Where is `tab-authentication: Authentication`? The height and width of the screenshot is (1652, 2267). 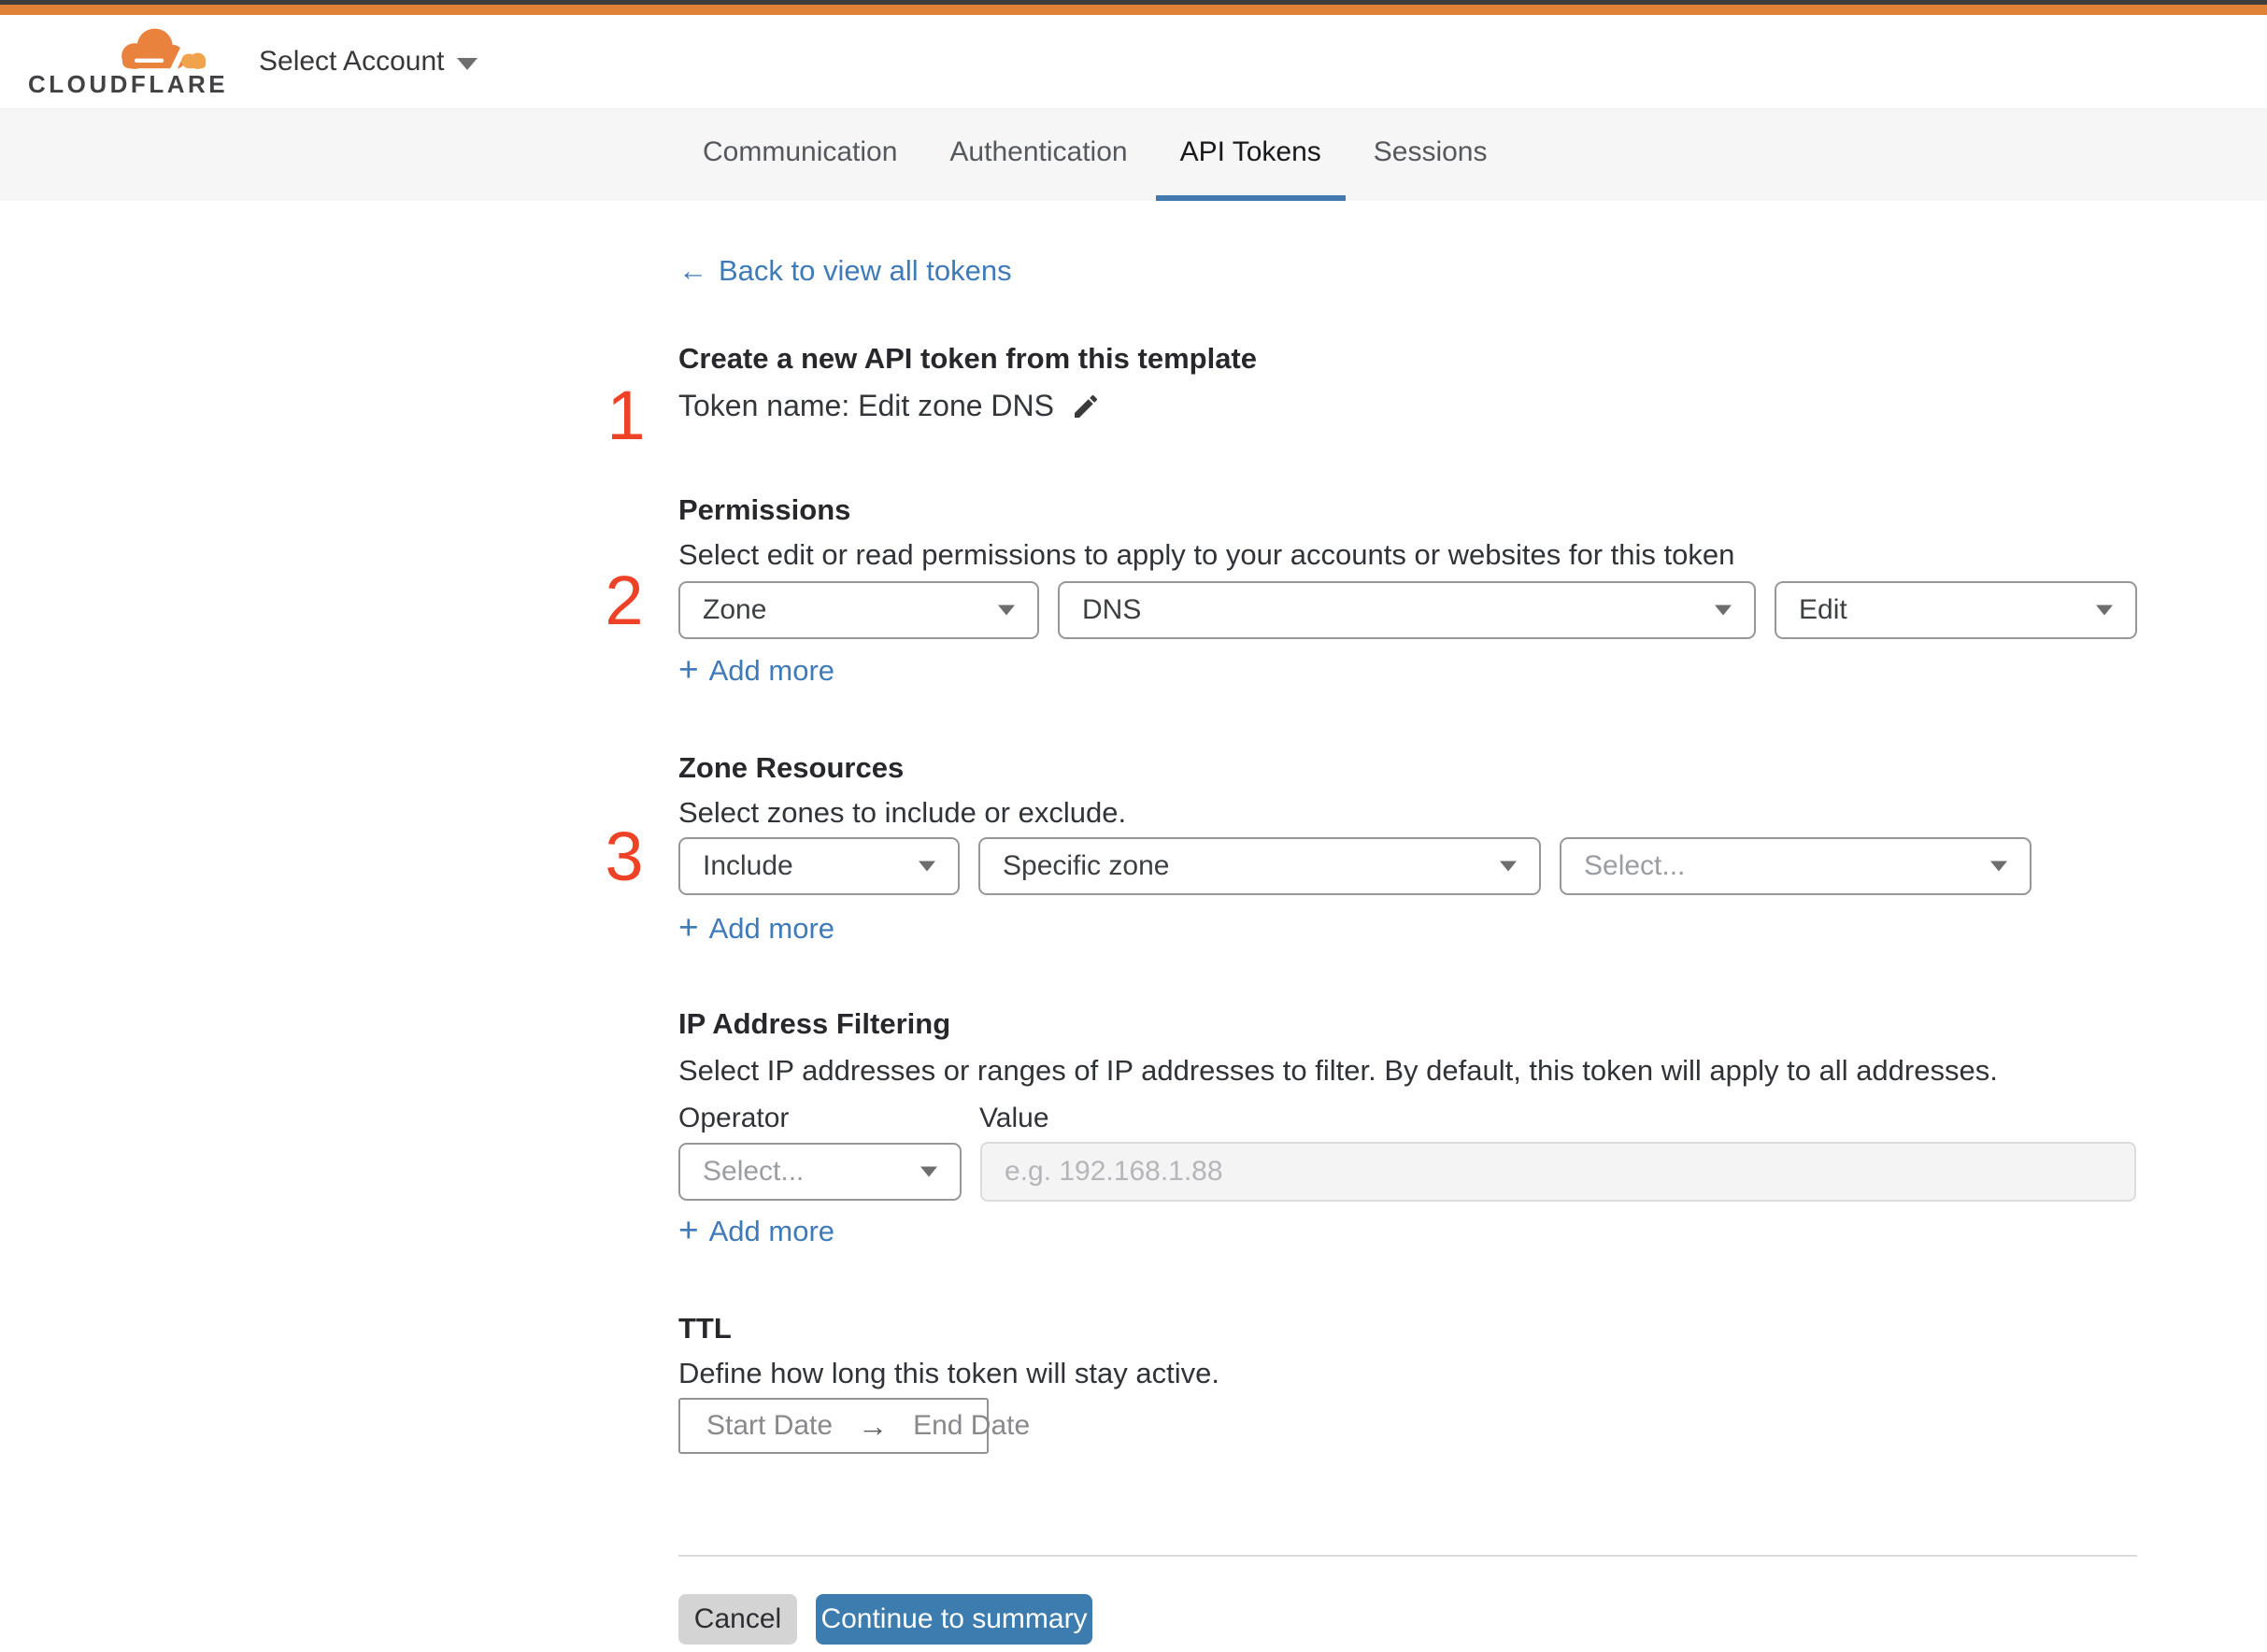 tab-authentication: Authentication is located at coordinates (1038, 155).